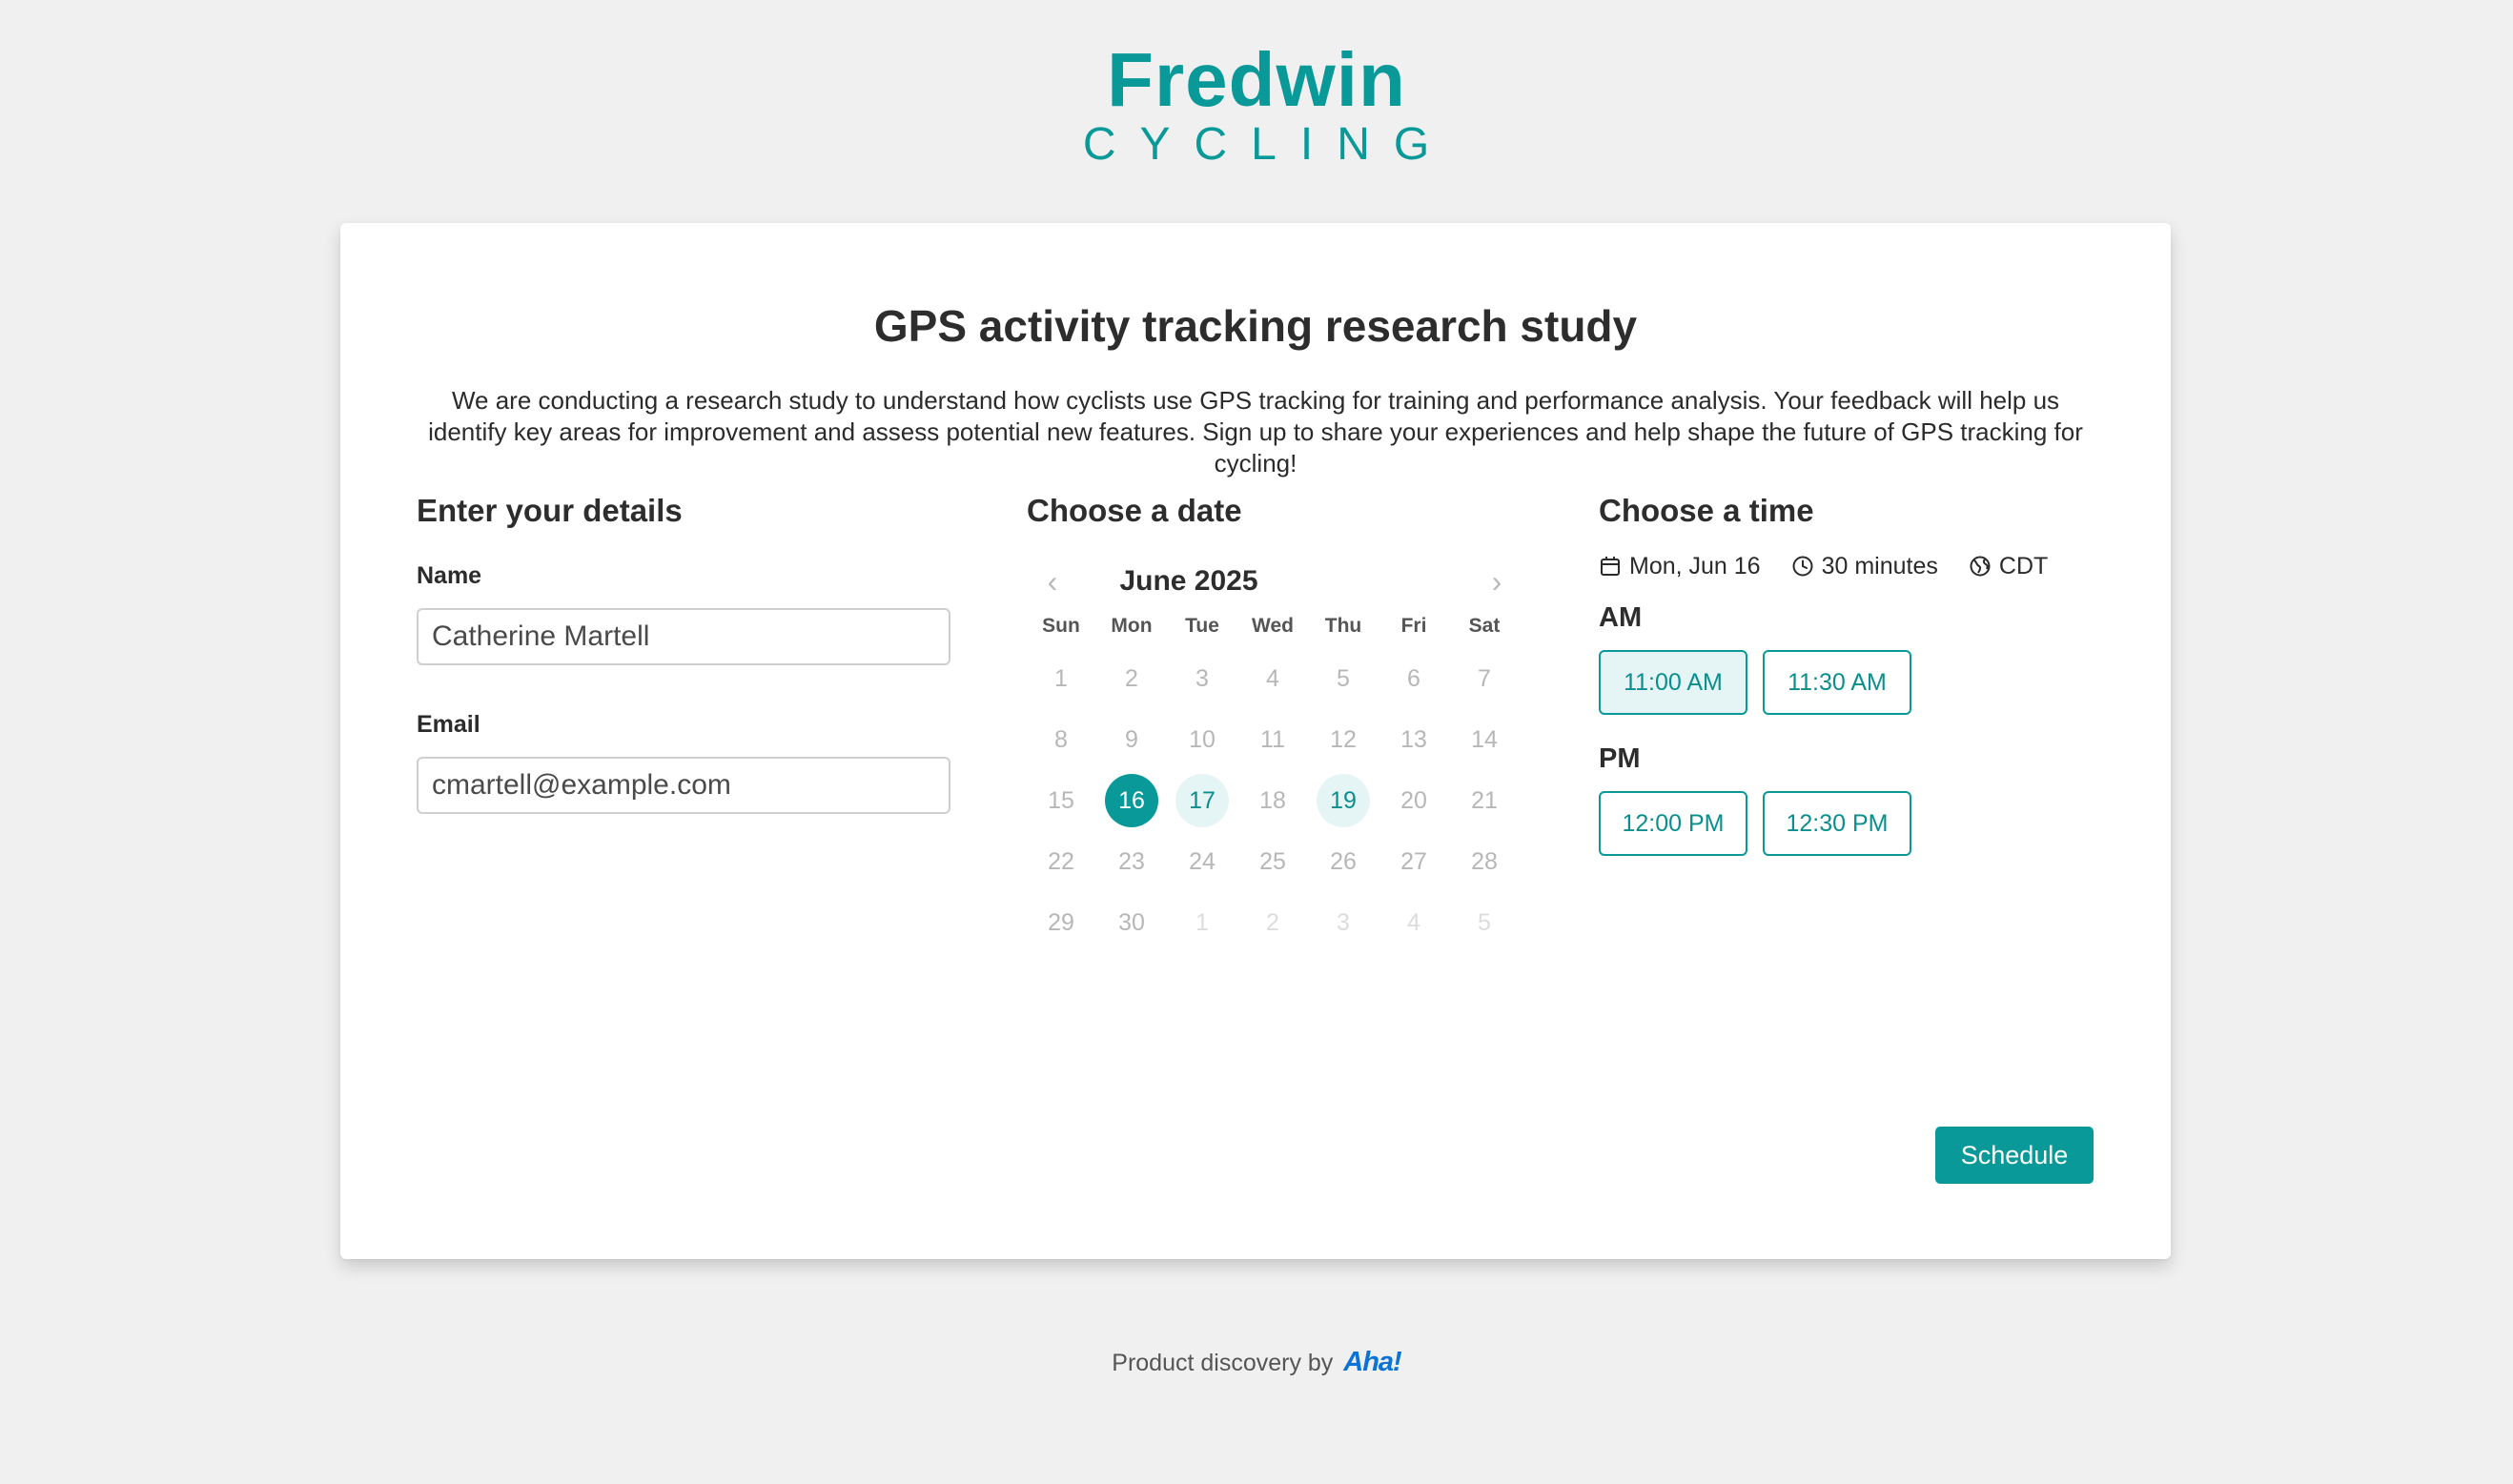 The image size is (2513, 1484). Describe the element at coordinates (1131, 739) in the screenshot. I see `calendar-day: 9` at that location.